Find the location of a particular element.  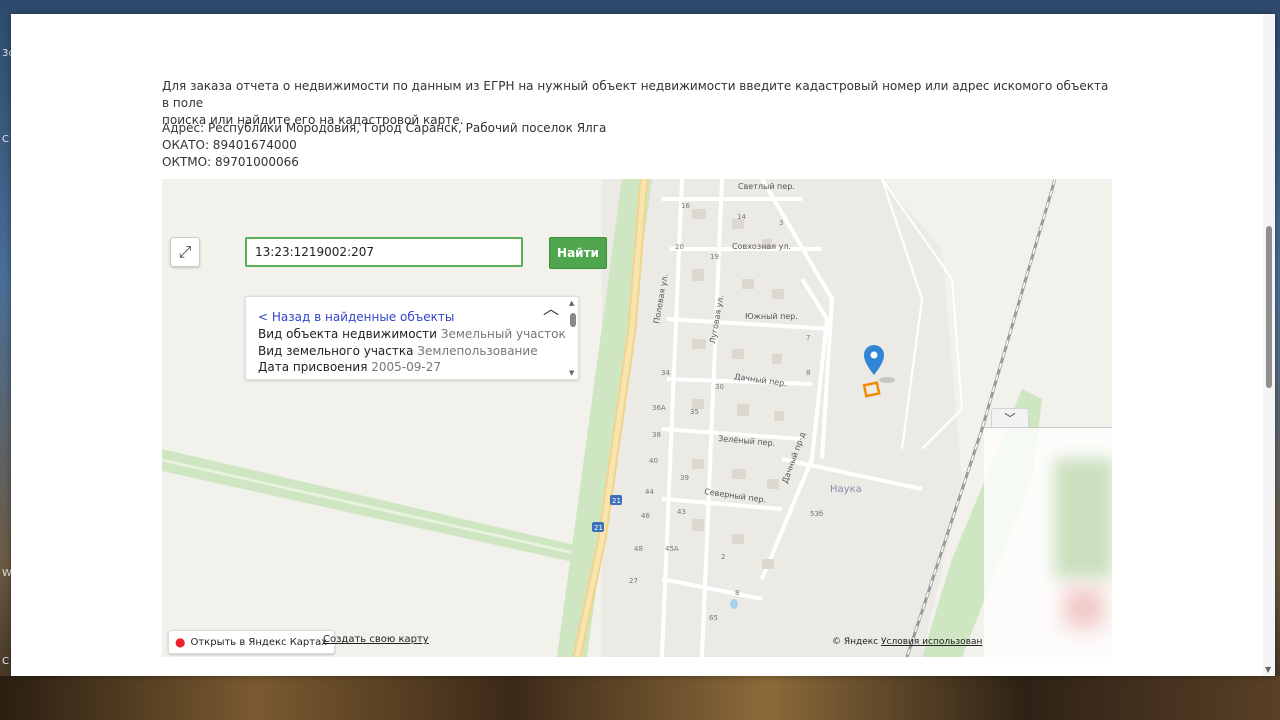

terms-of-use-link: Условия использован is located at coordinates (931, 642).